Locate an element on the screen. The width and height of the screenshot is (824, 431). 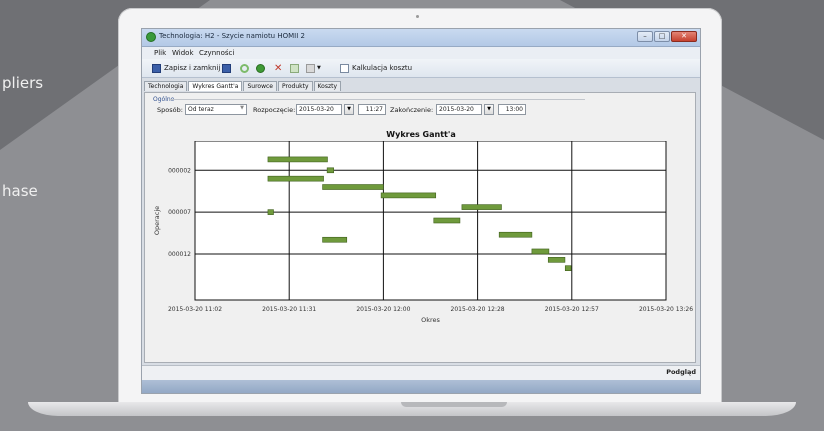
disk-icon is located at coordinates (226, 68).